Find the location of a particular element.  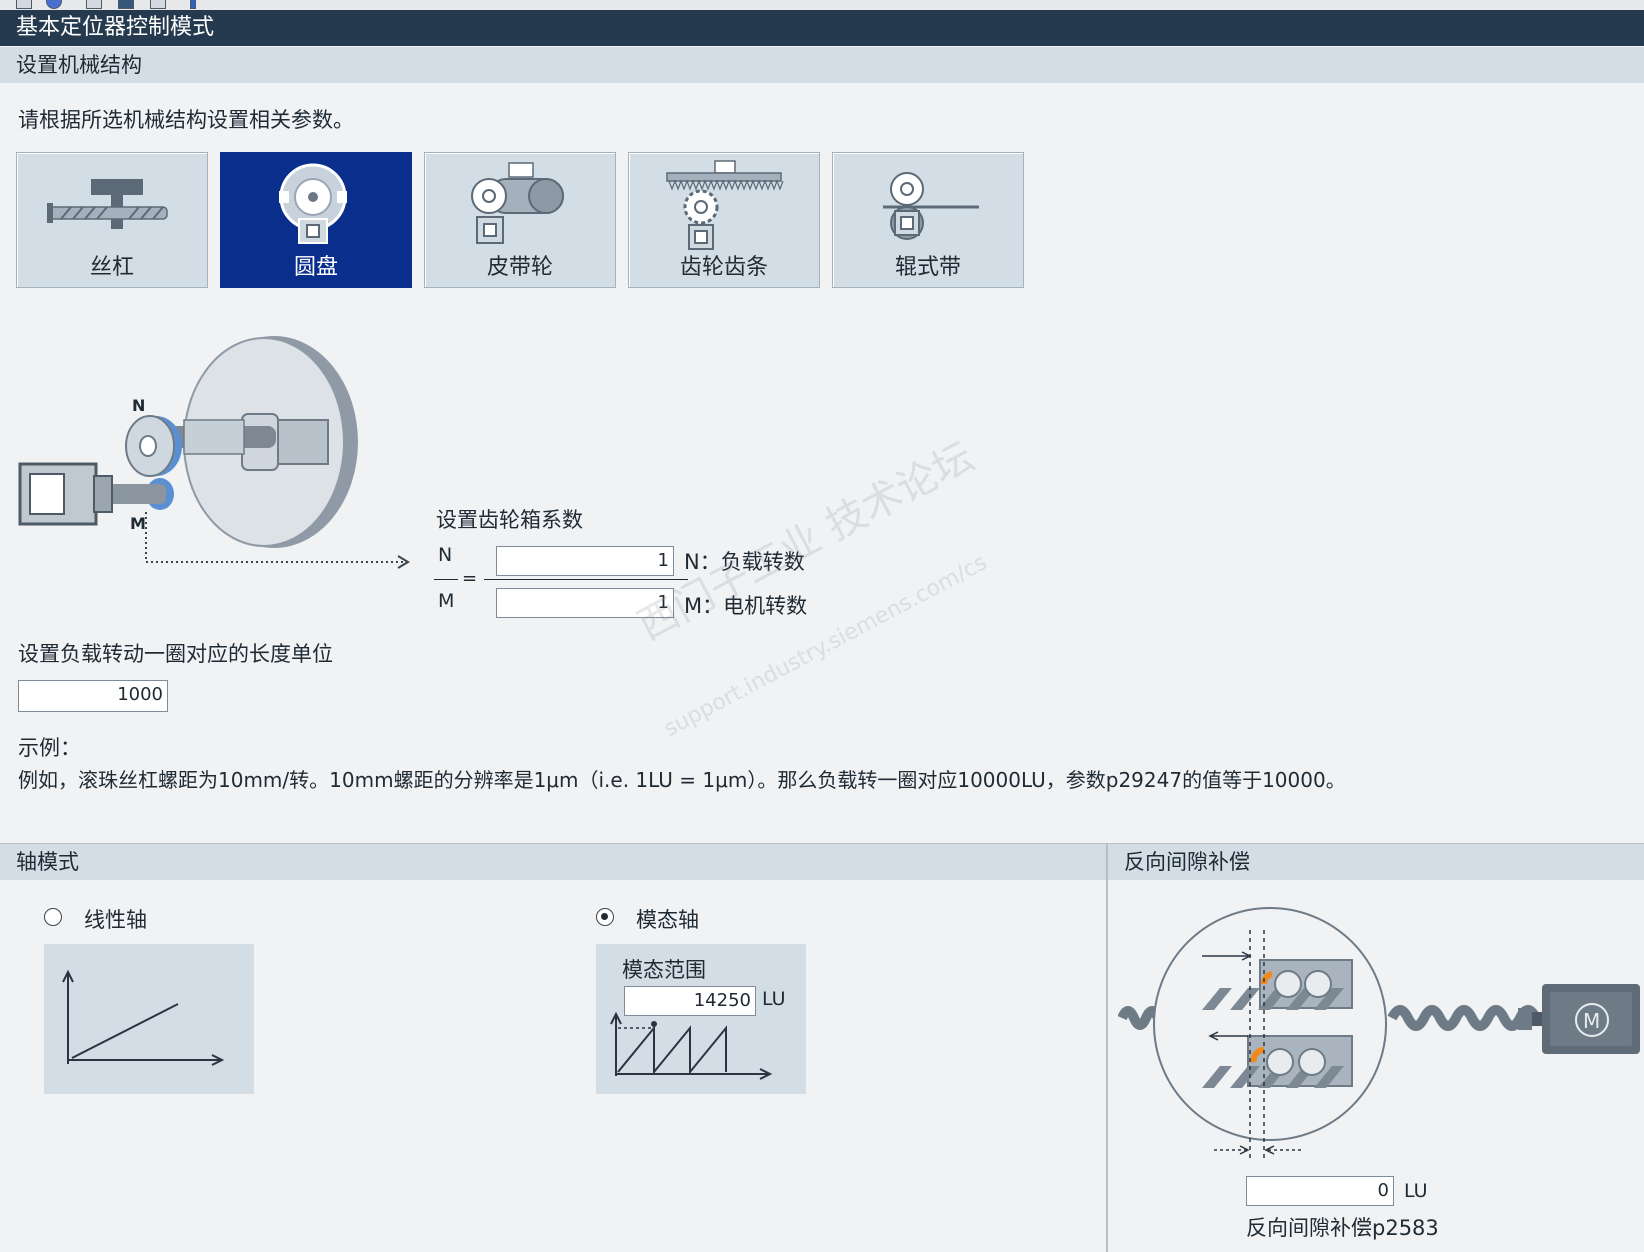

length-unit-label: 设置负载转动一圈对应的长度单位 is located at coordinates (175, 654).